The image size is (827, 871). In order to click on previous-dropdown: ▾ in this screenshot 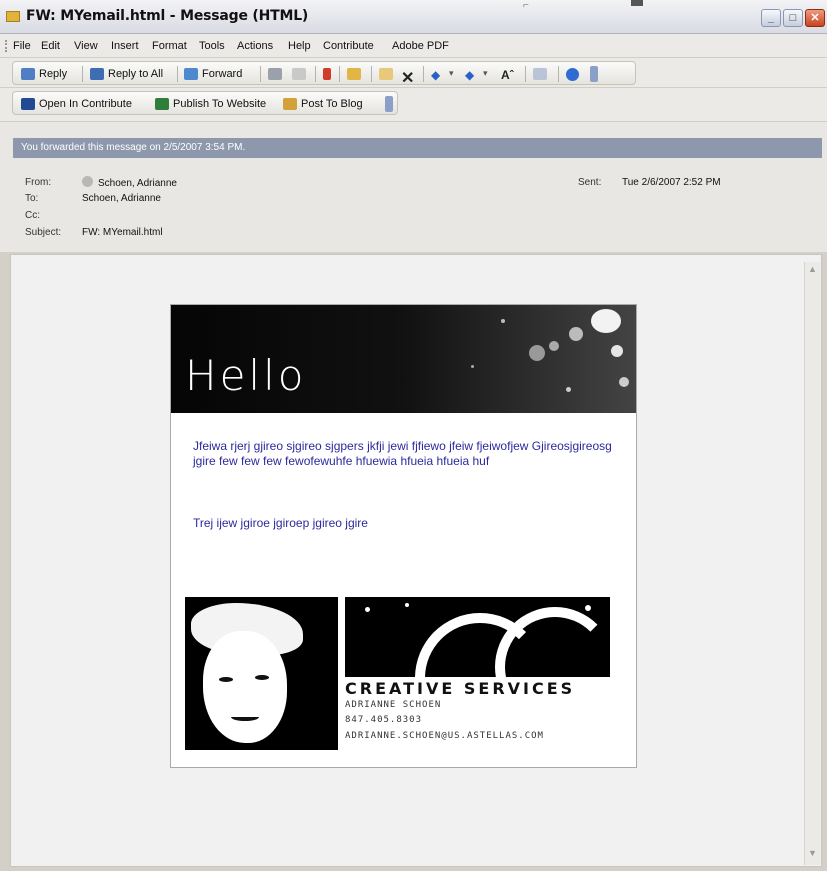, I will do `click(453, 74)`.